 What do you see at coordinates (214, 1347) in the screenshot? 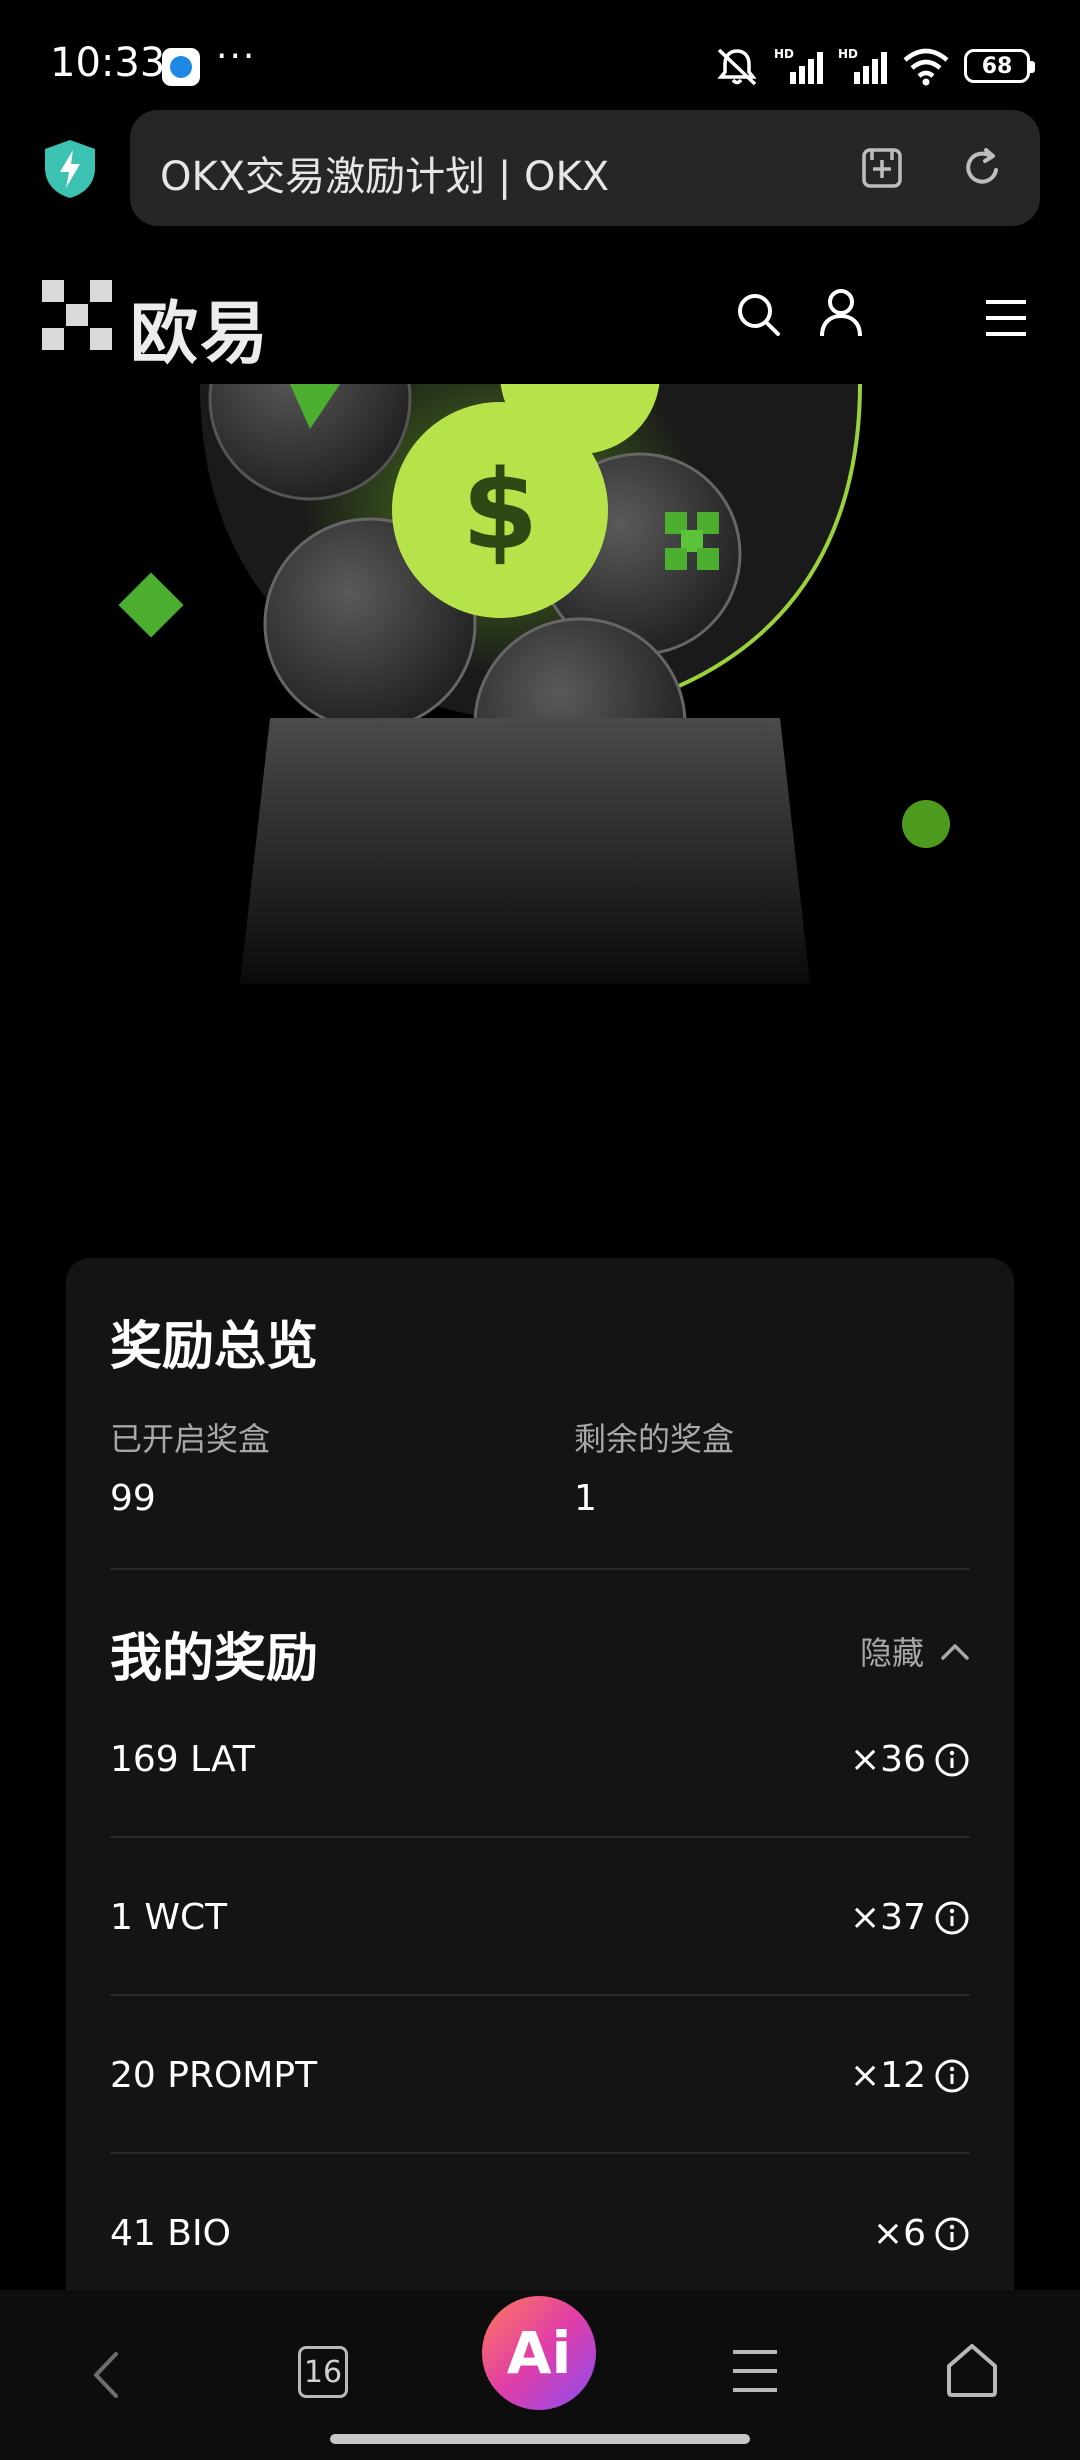
I see `overview-title: 奖励总览` at bounding box center [214, 1347].